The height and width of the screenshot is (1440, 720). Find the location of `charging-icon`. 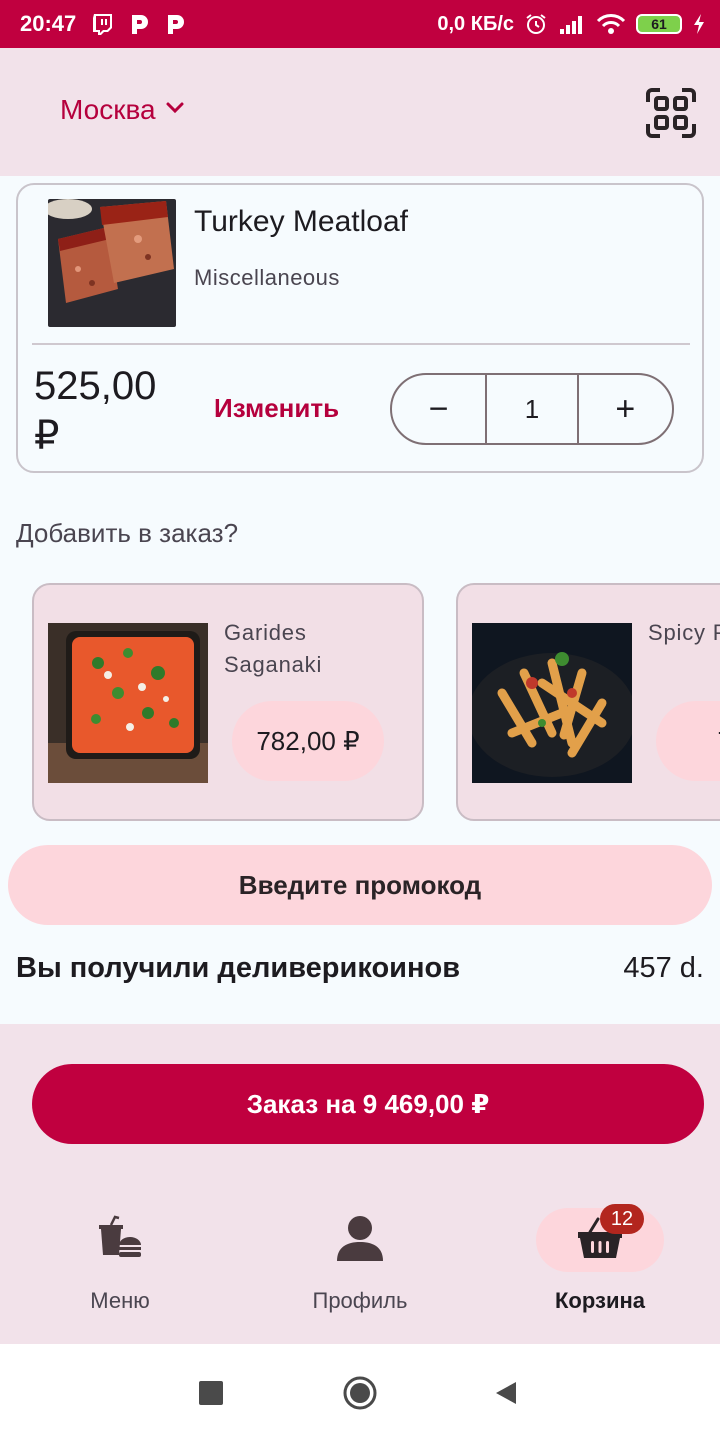

charging-icon is located at coordinates (699, 24).